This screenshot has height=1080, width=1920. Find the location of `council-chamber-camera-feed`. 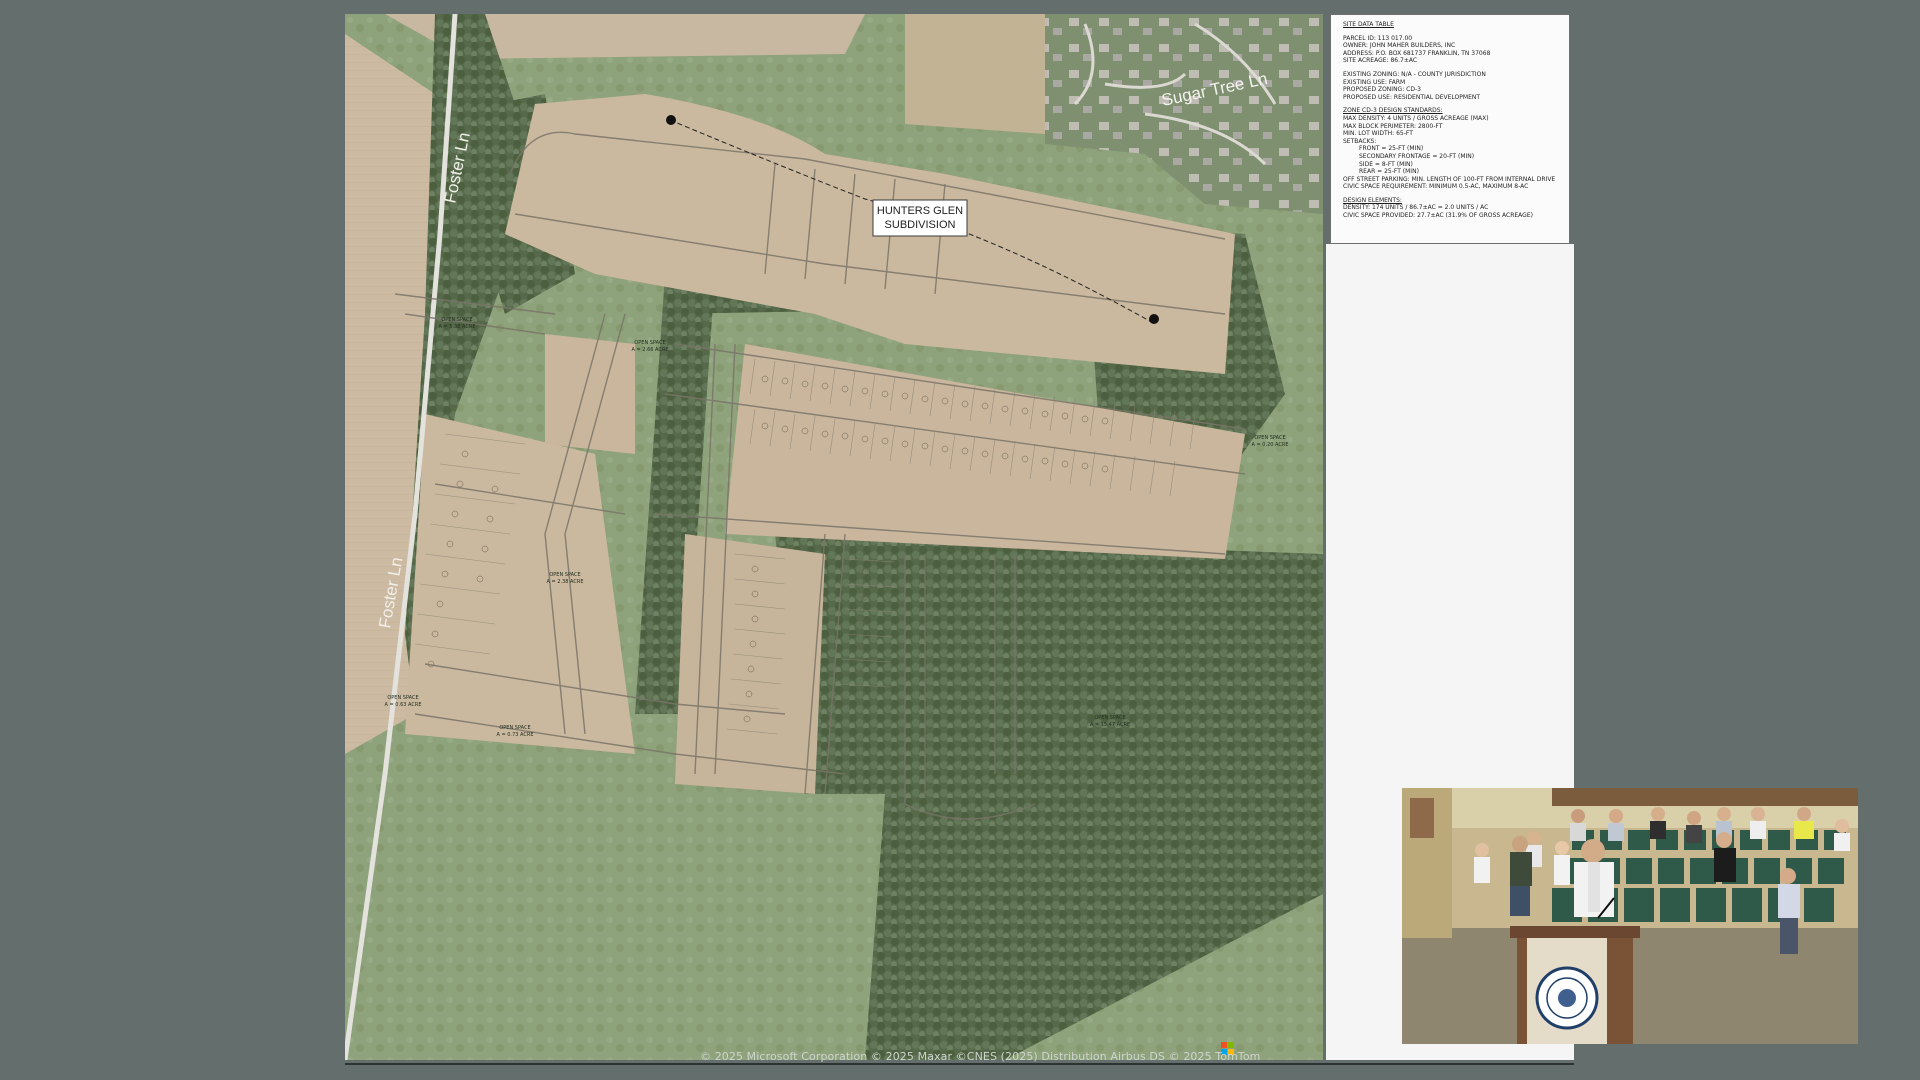

council-chamber-camera-feed is located at coordinates (1630, 916).